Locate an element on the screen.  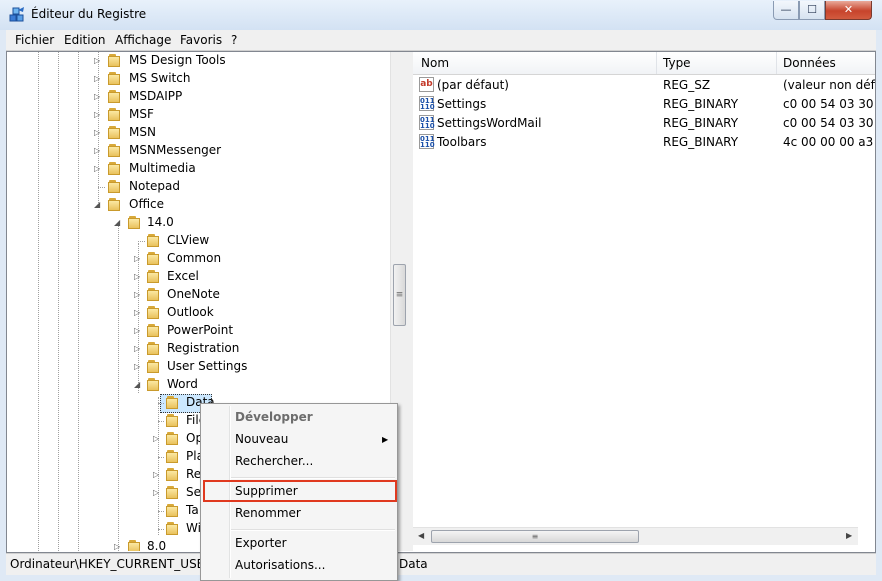
tree-item: ◢ 14.0 is located at coordinates (198, 223).